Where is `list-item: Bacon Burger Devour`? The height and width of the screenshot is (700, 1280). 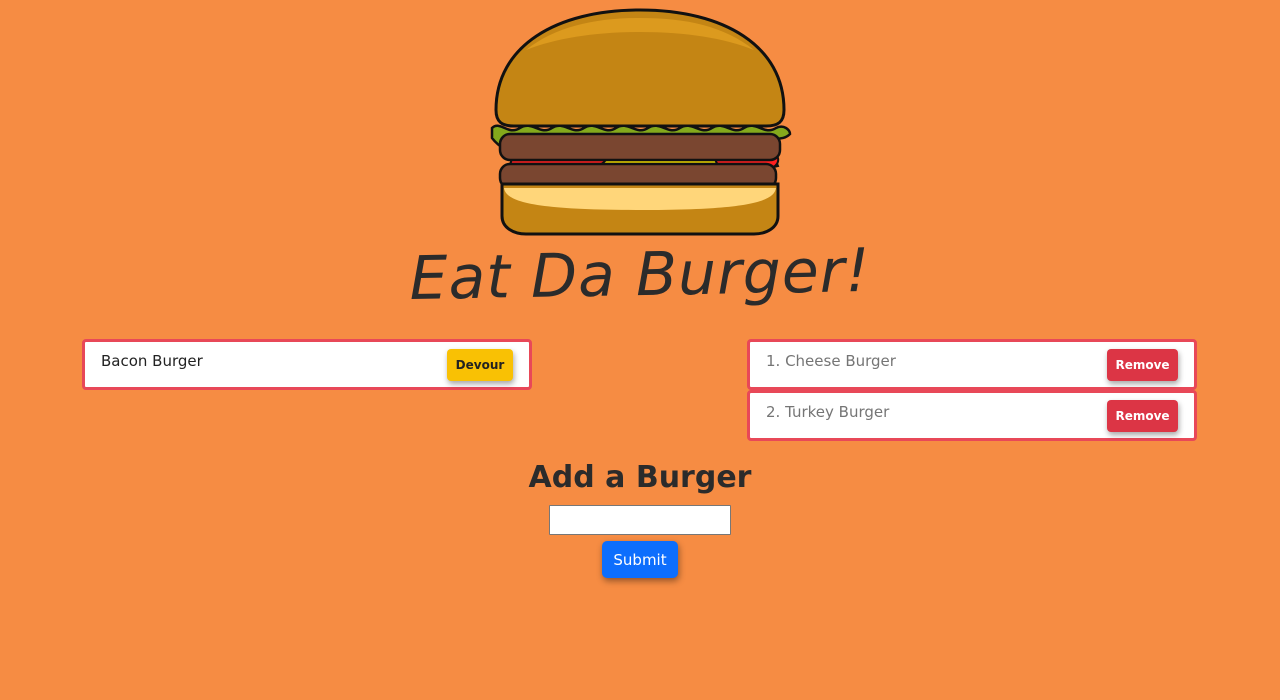 list-item: Bacon Burger Devour is located at coordinates (307, 364).